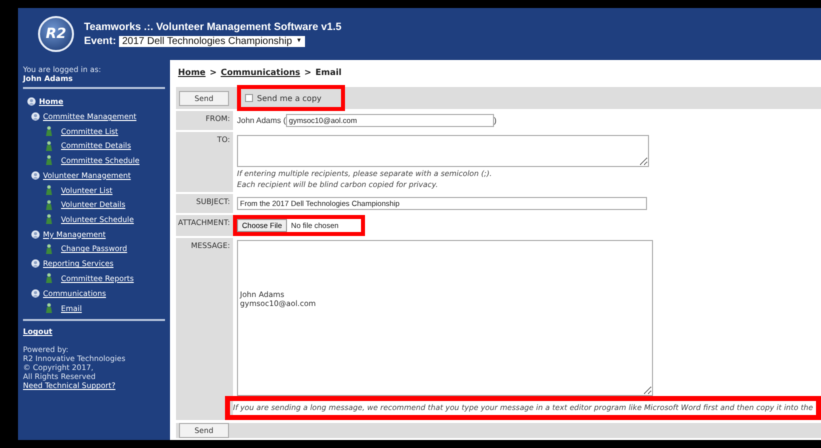 Image resolution: width=821 pixels, height=448 pixels. What do you see at coordinates (56, 34) in the screenshot?
I see `logo: R2` at bounding box center [56, 34].